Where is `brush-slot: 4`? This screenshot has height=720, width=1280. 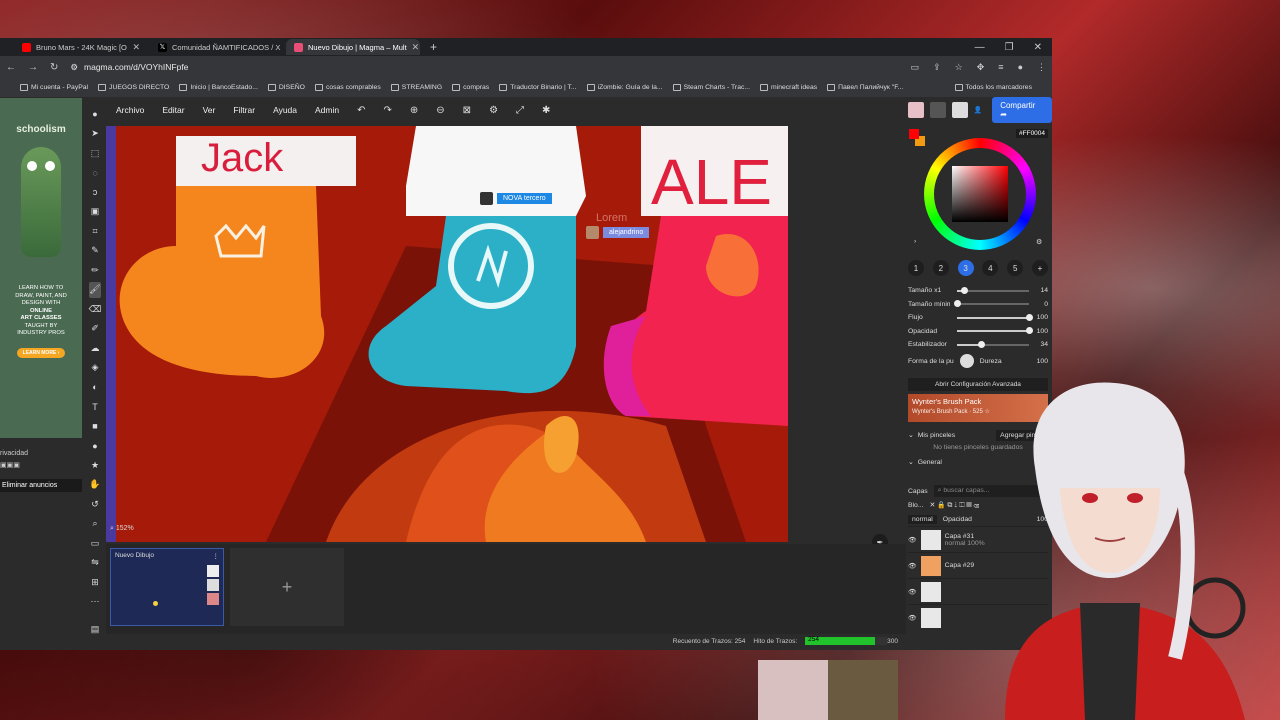 brush-slot: 4 is located at coordinates (990, 268).